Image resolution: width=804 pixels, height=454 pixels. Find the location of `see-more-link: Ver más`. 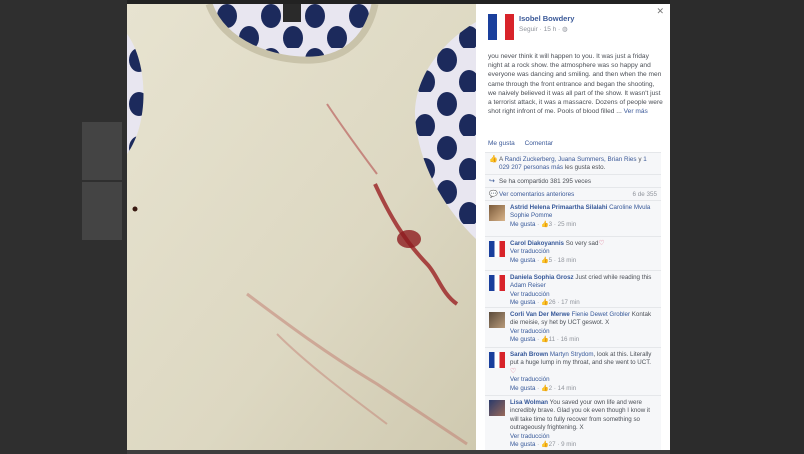

see-more-link: Ver más is located at coordinates (636, 111).